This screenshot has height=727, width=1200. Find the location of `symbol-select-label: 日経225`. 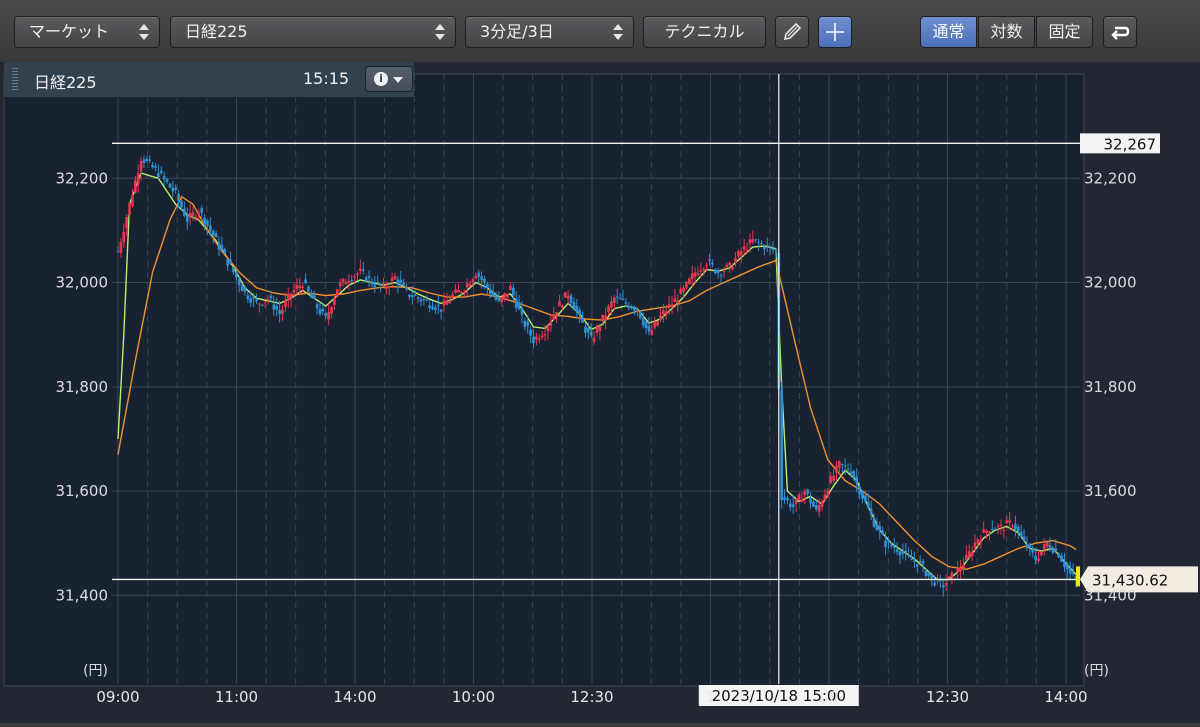

symbol-select-label: 日経225 is located at coordinates (216, 31).